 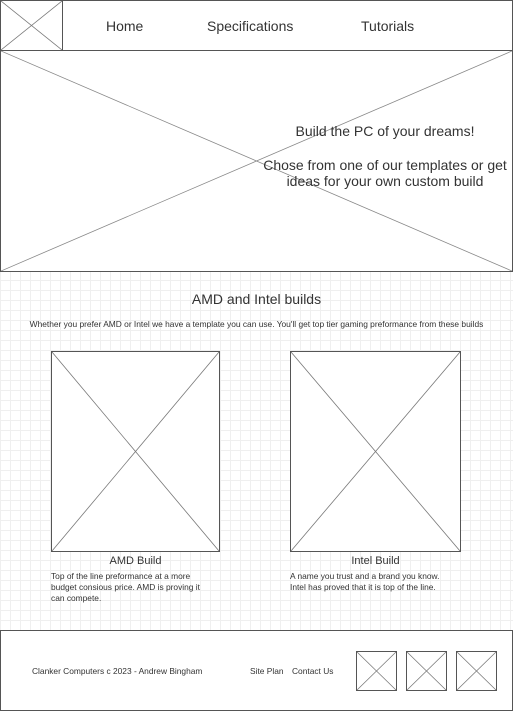 I want to click on footer-contact-link: Contact Us, so click(x=312, y=671).